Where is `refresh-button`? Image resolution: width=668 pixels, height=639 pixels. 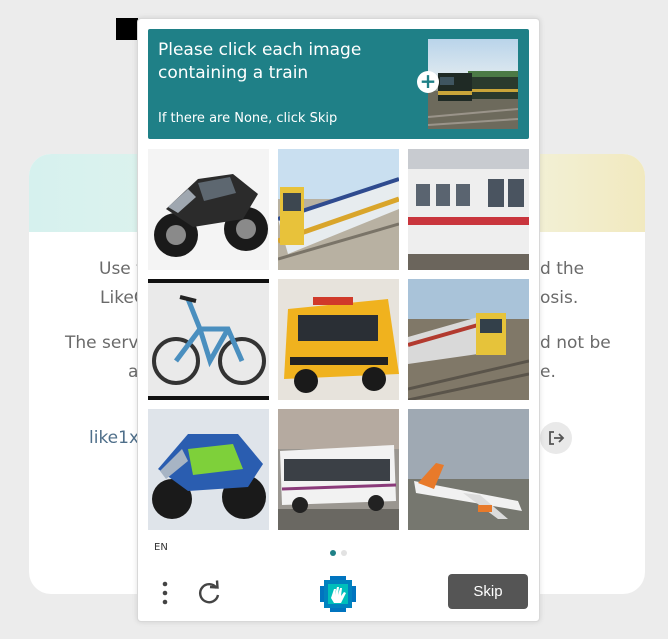
refresh-button is located at coordinates (209, 593).